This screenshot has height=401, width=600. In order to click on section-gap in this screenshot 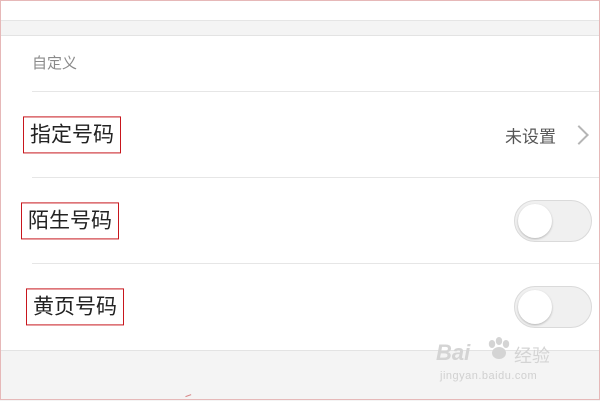, I will do `click(300, 28)`.